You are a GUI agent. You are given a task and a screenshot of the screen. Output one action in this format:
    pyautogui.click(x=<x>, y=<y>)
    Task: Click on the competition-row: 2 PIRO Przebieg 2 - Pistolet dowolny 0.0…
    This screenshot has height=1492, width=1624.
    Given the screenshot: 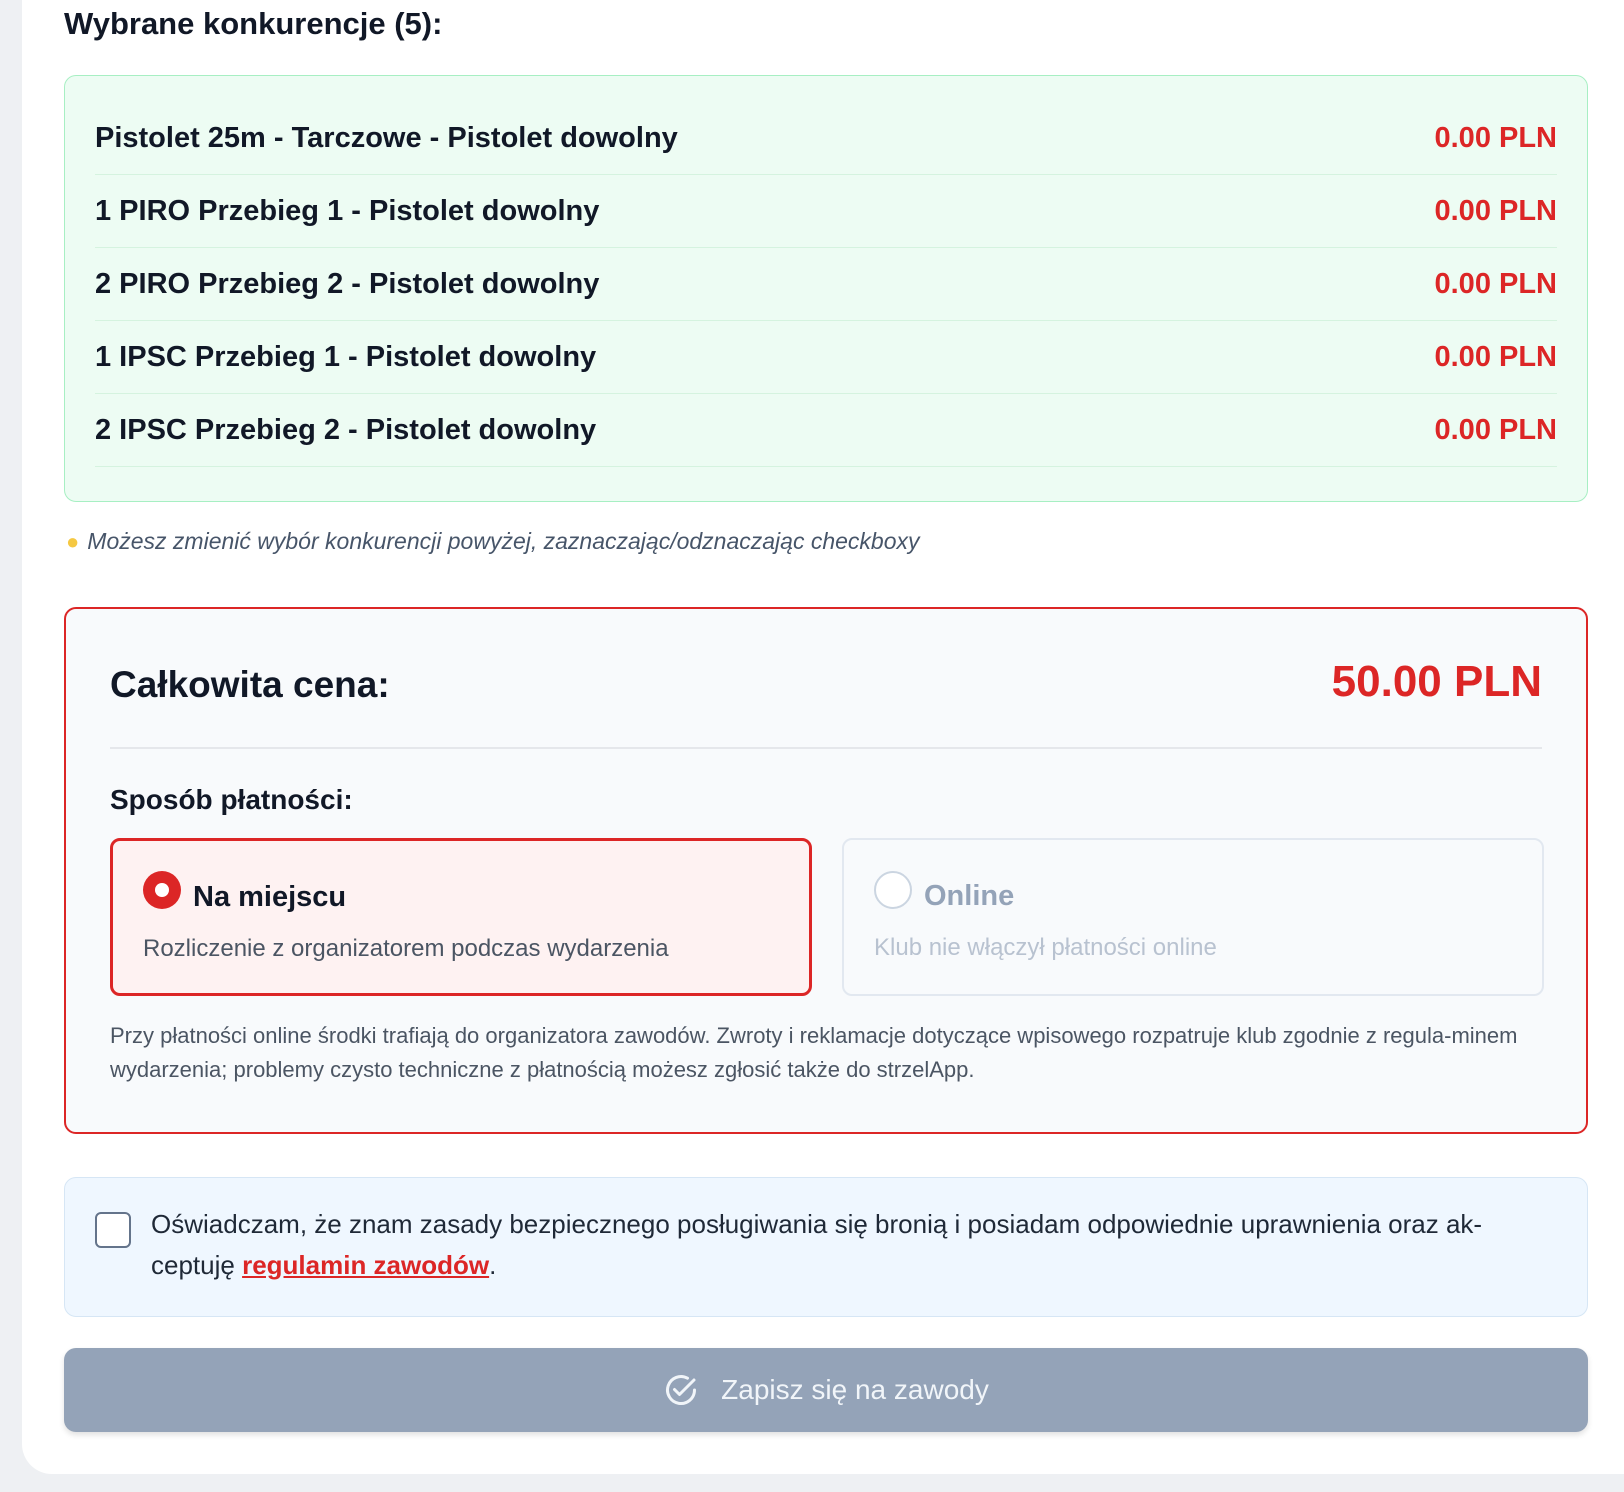 What is the action you would take?
    pyautogui.click(x=826, y=284)
    